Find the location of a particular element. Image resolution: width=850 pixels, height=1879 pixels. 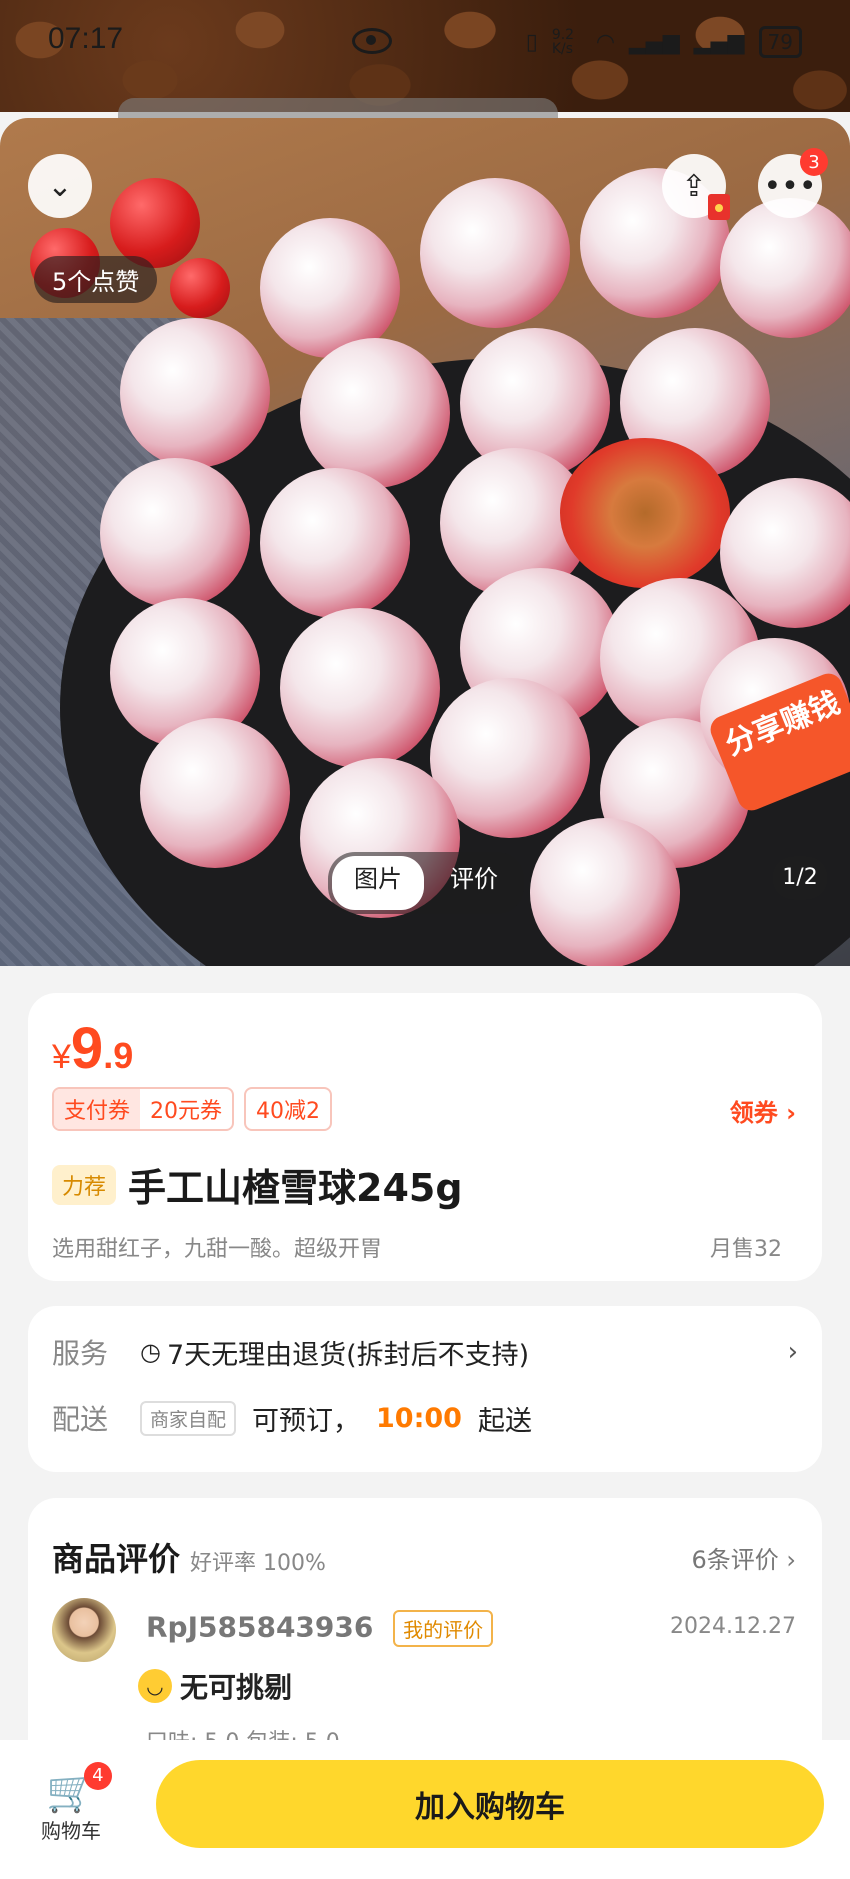

vibrate-icon: ▯ is located at coordinates (531, 42).